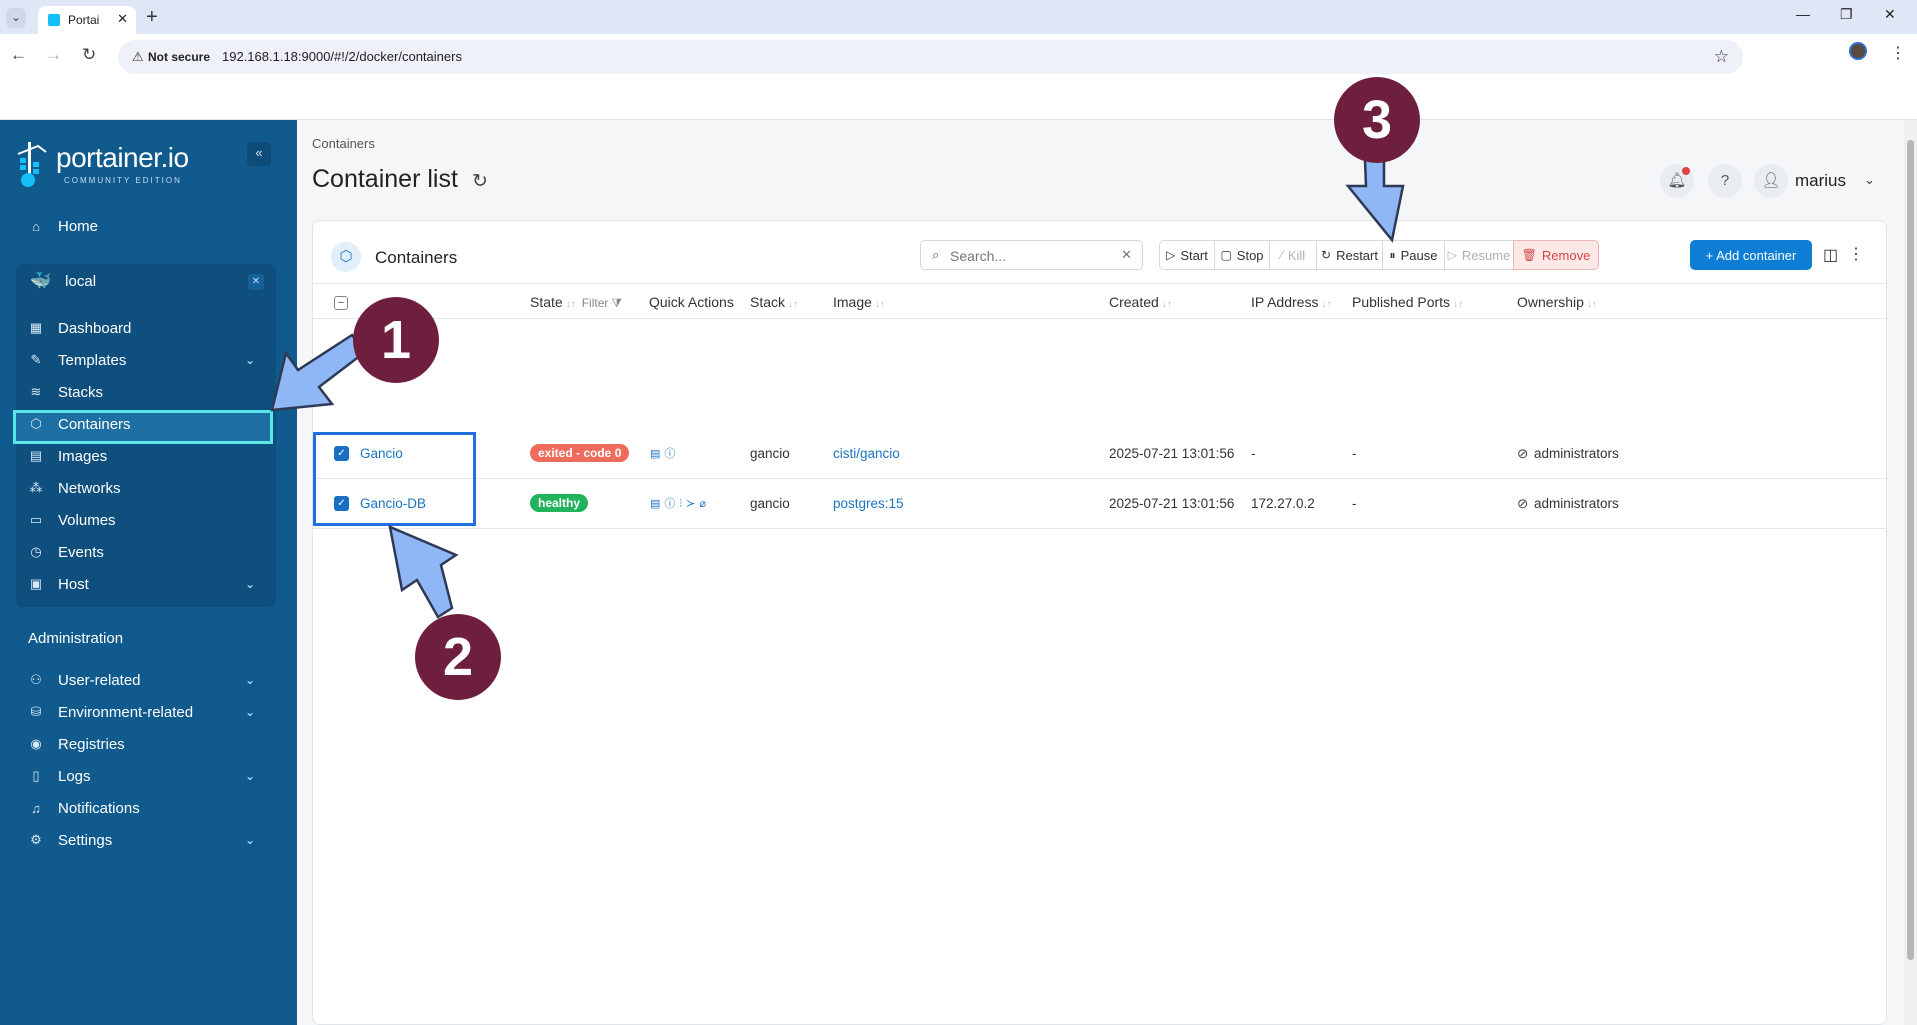  Describe the element at coordinates (692, 504) in the screenshot. I see `console-icon: ≻` at that location.